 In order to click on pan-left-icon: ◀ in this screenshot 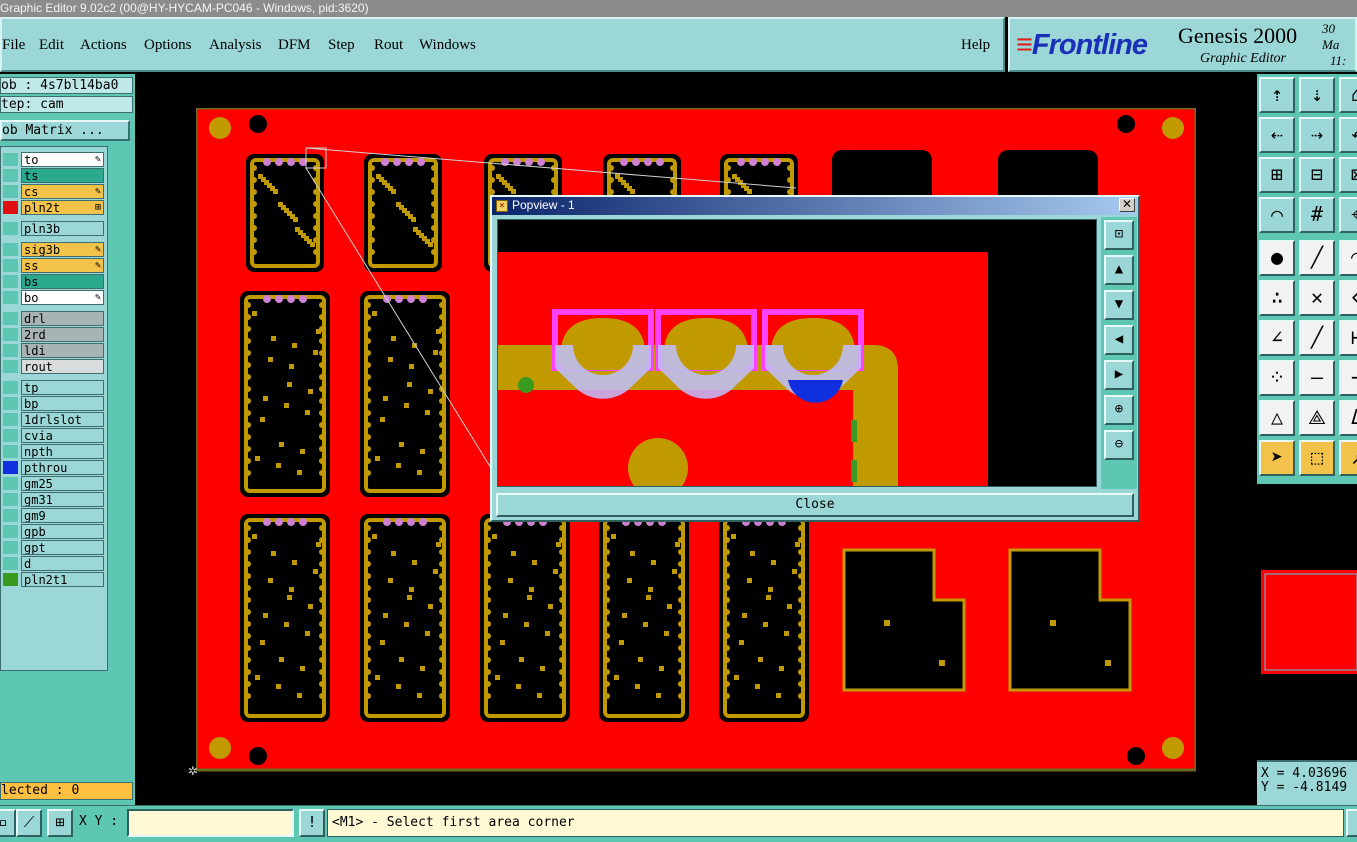, I will do `click(1119, 340)`.